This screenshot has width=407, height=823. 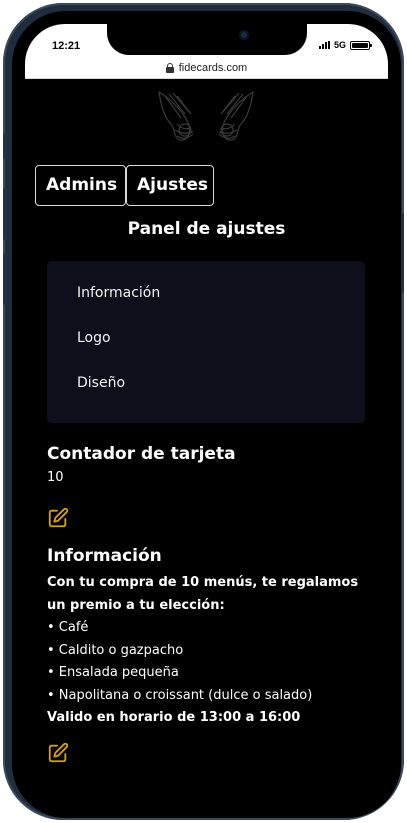 I want to click on menu-item-logo: Logo, so click(x=94, y=338).